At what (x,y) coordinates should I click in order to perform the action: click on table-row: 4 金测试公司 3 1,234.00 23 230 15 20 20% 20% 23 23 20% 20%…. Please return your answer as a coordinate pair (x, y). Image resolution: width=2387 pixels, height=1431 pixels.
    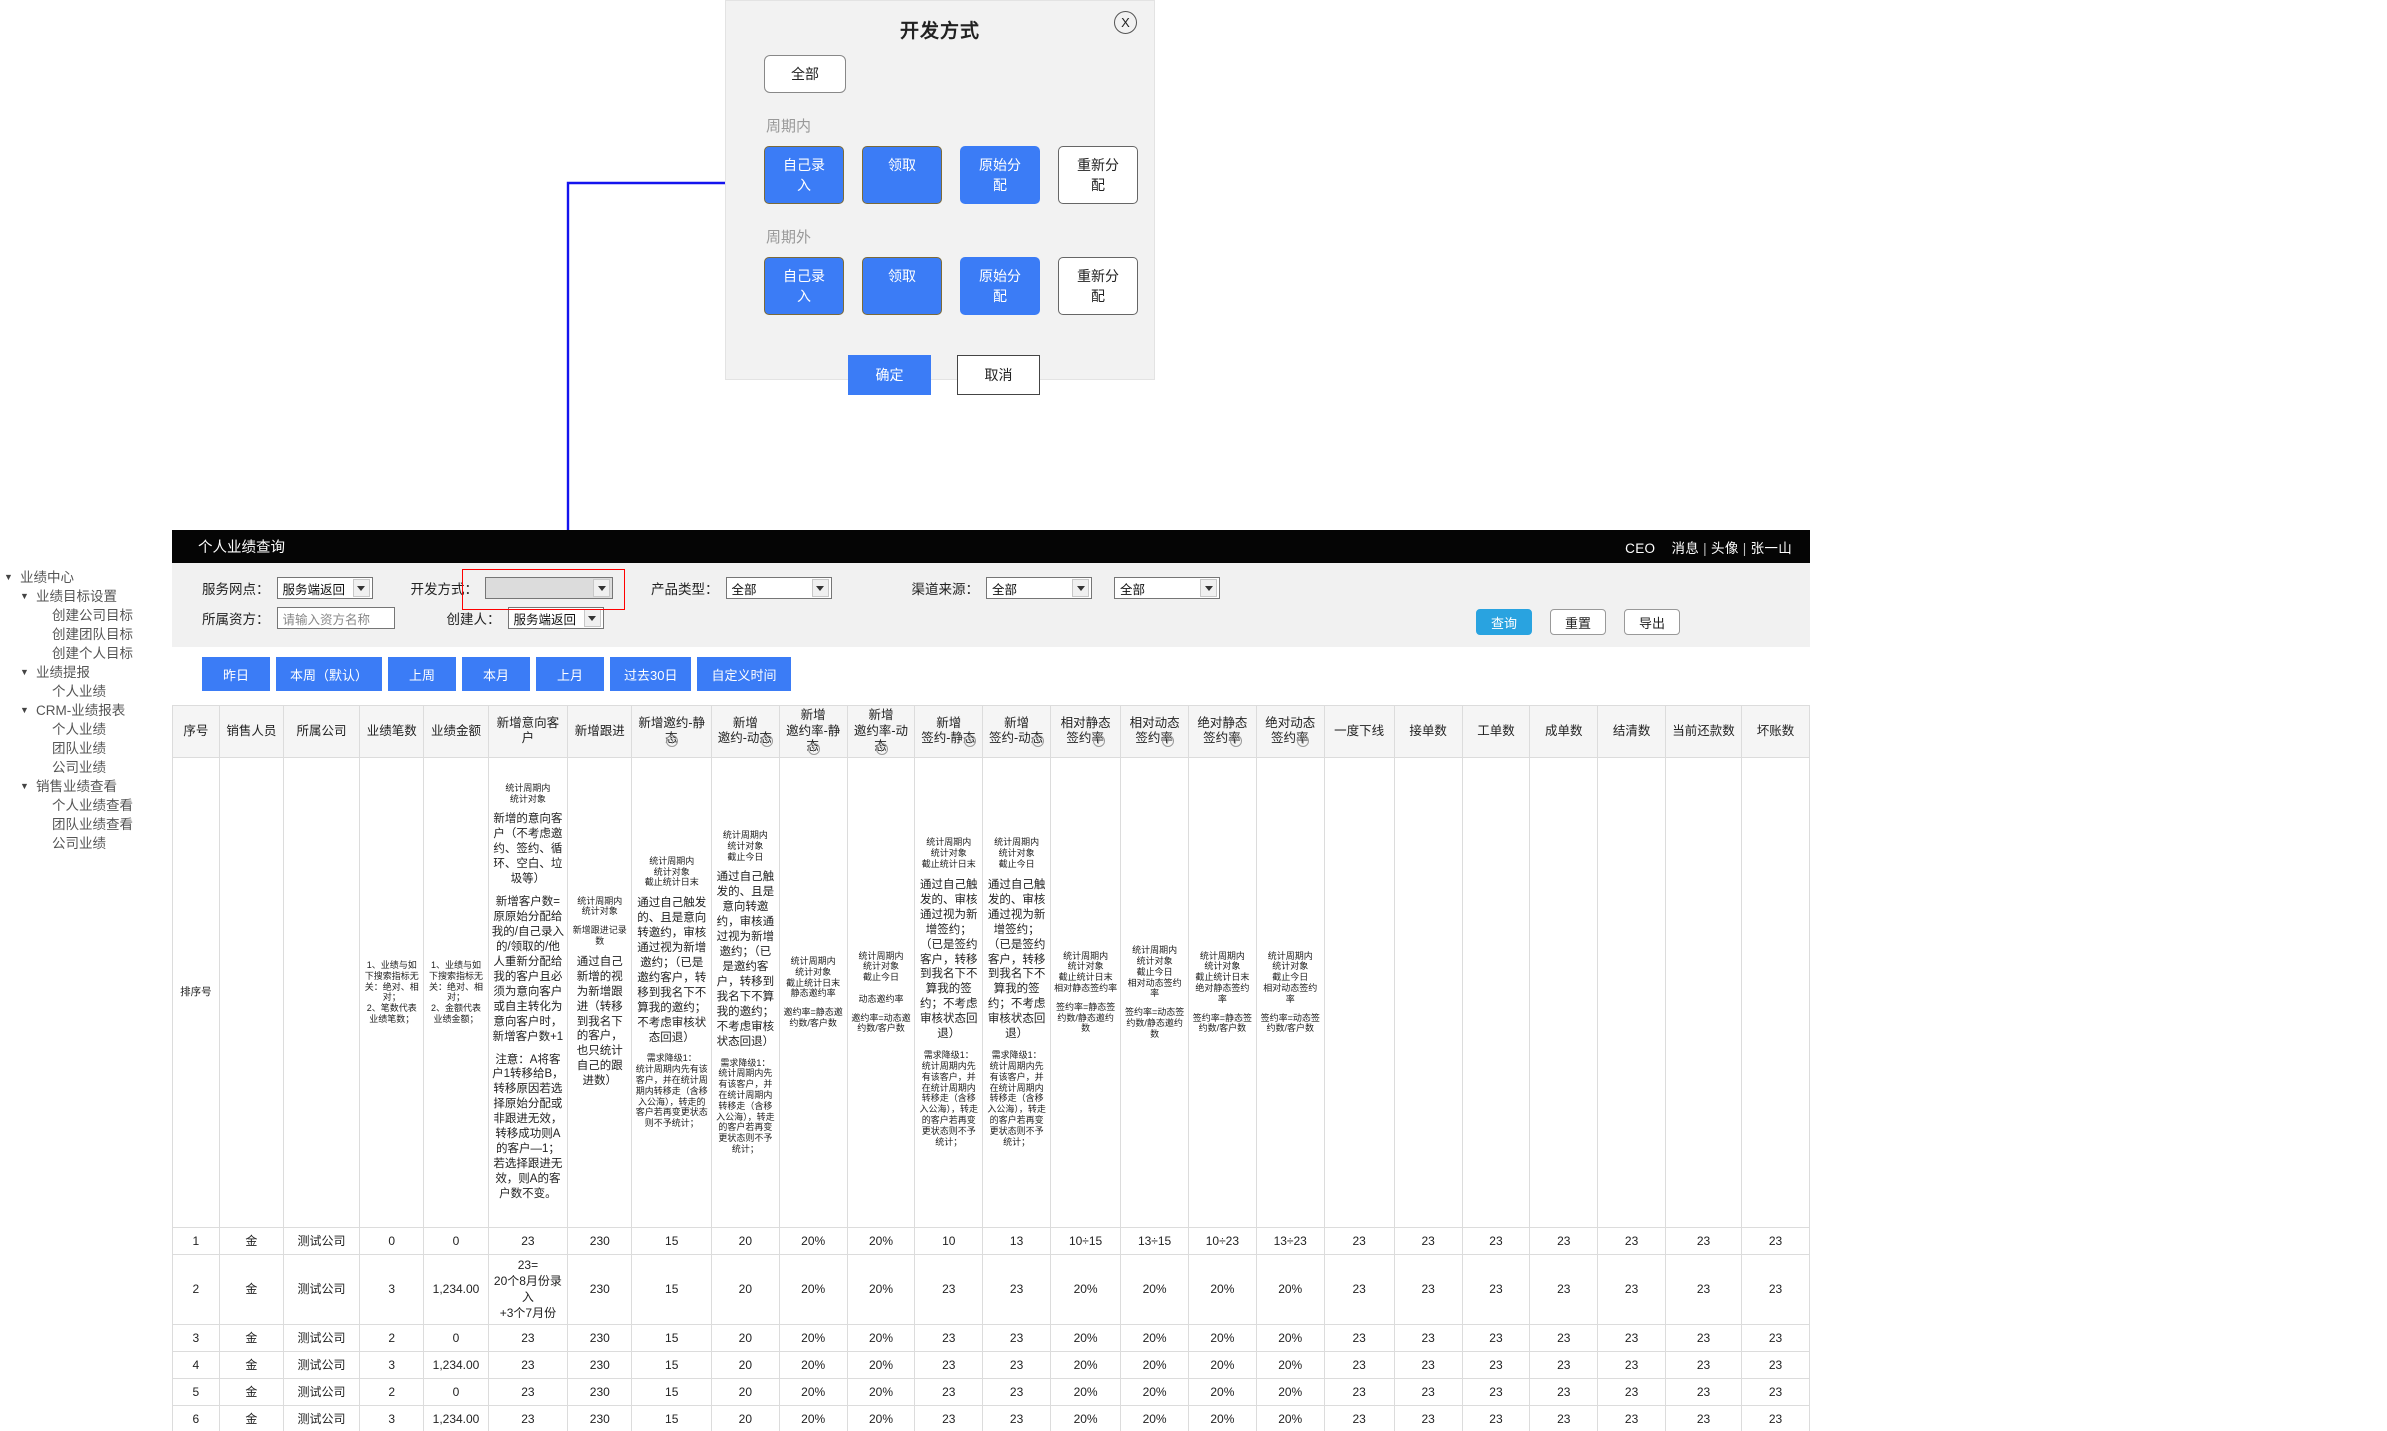
    Looking at the image, I should click on (991, 1364).